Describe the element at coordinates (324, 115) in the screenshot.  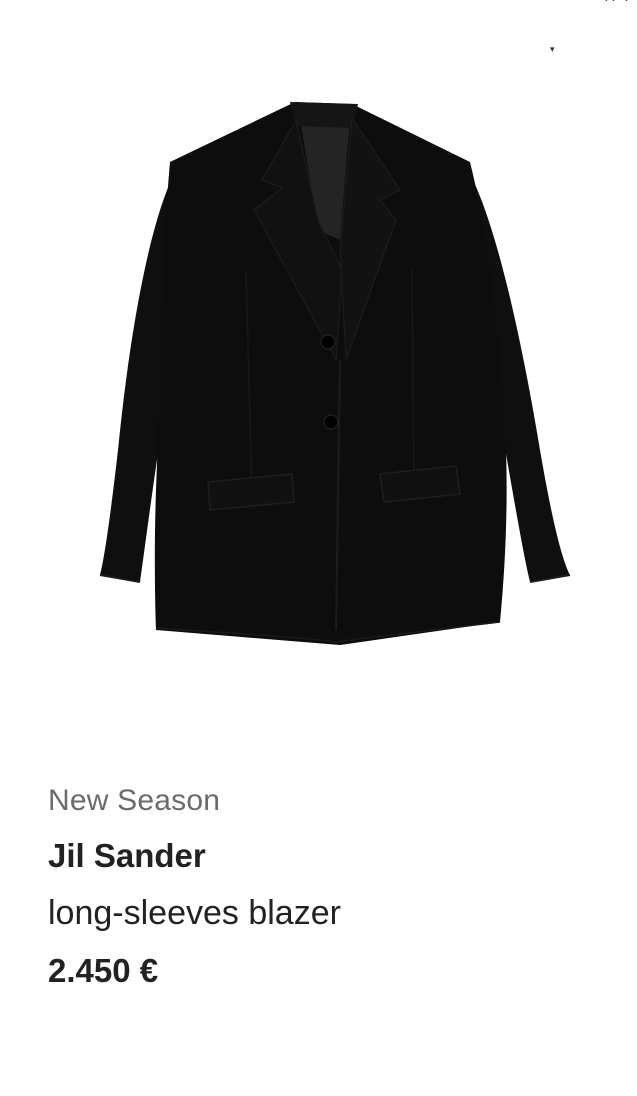
I see `collar` at that location.